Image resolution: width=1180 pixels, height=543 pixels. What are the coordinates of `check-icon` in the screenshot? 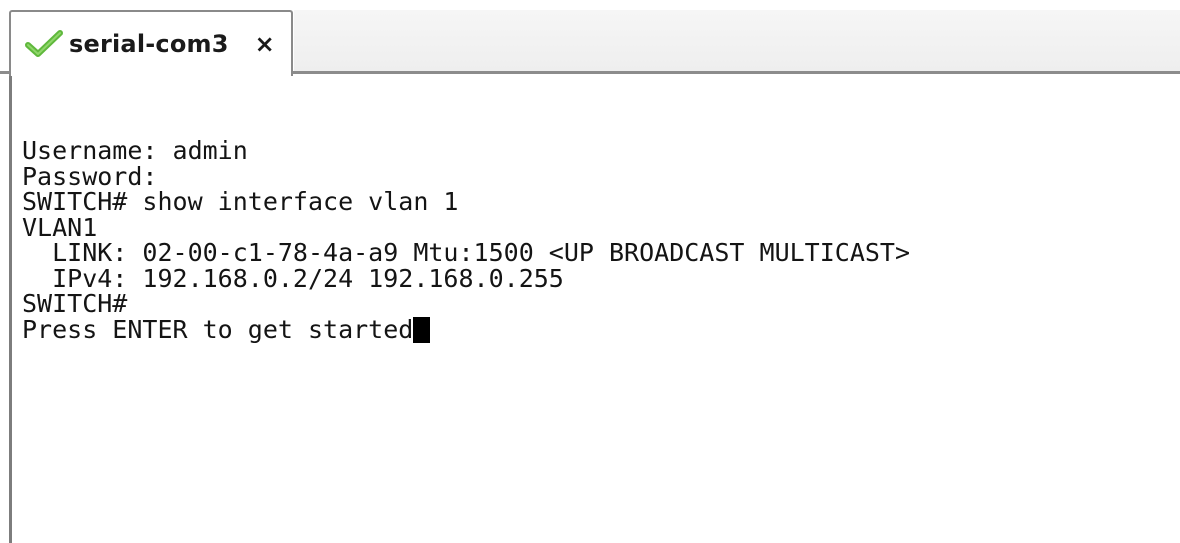 It's located at (44, 44).